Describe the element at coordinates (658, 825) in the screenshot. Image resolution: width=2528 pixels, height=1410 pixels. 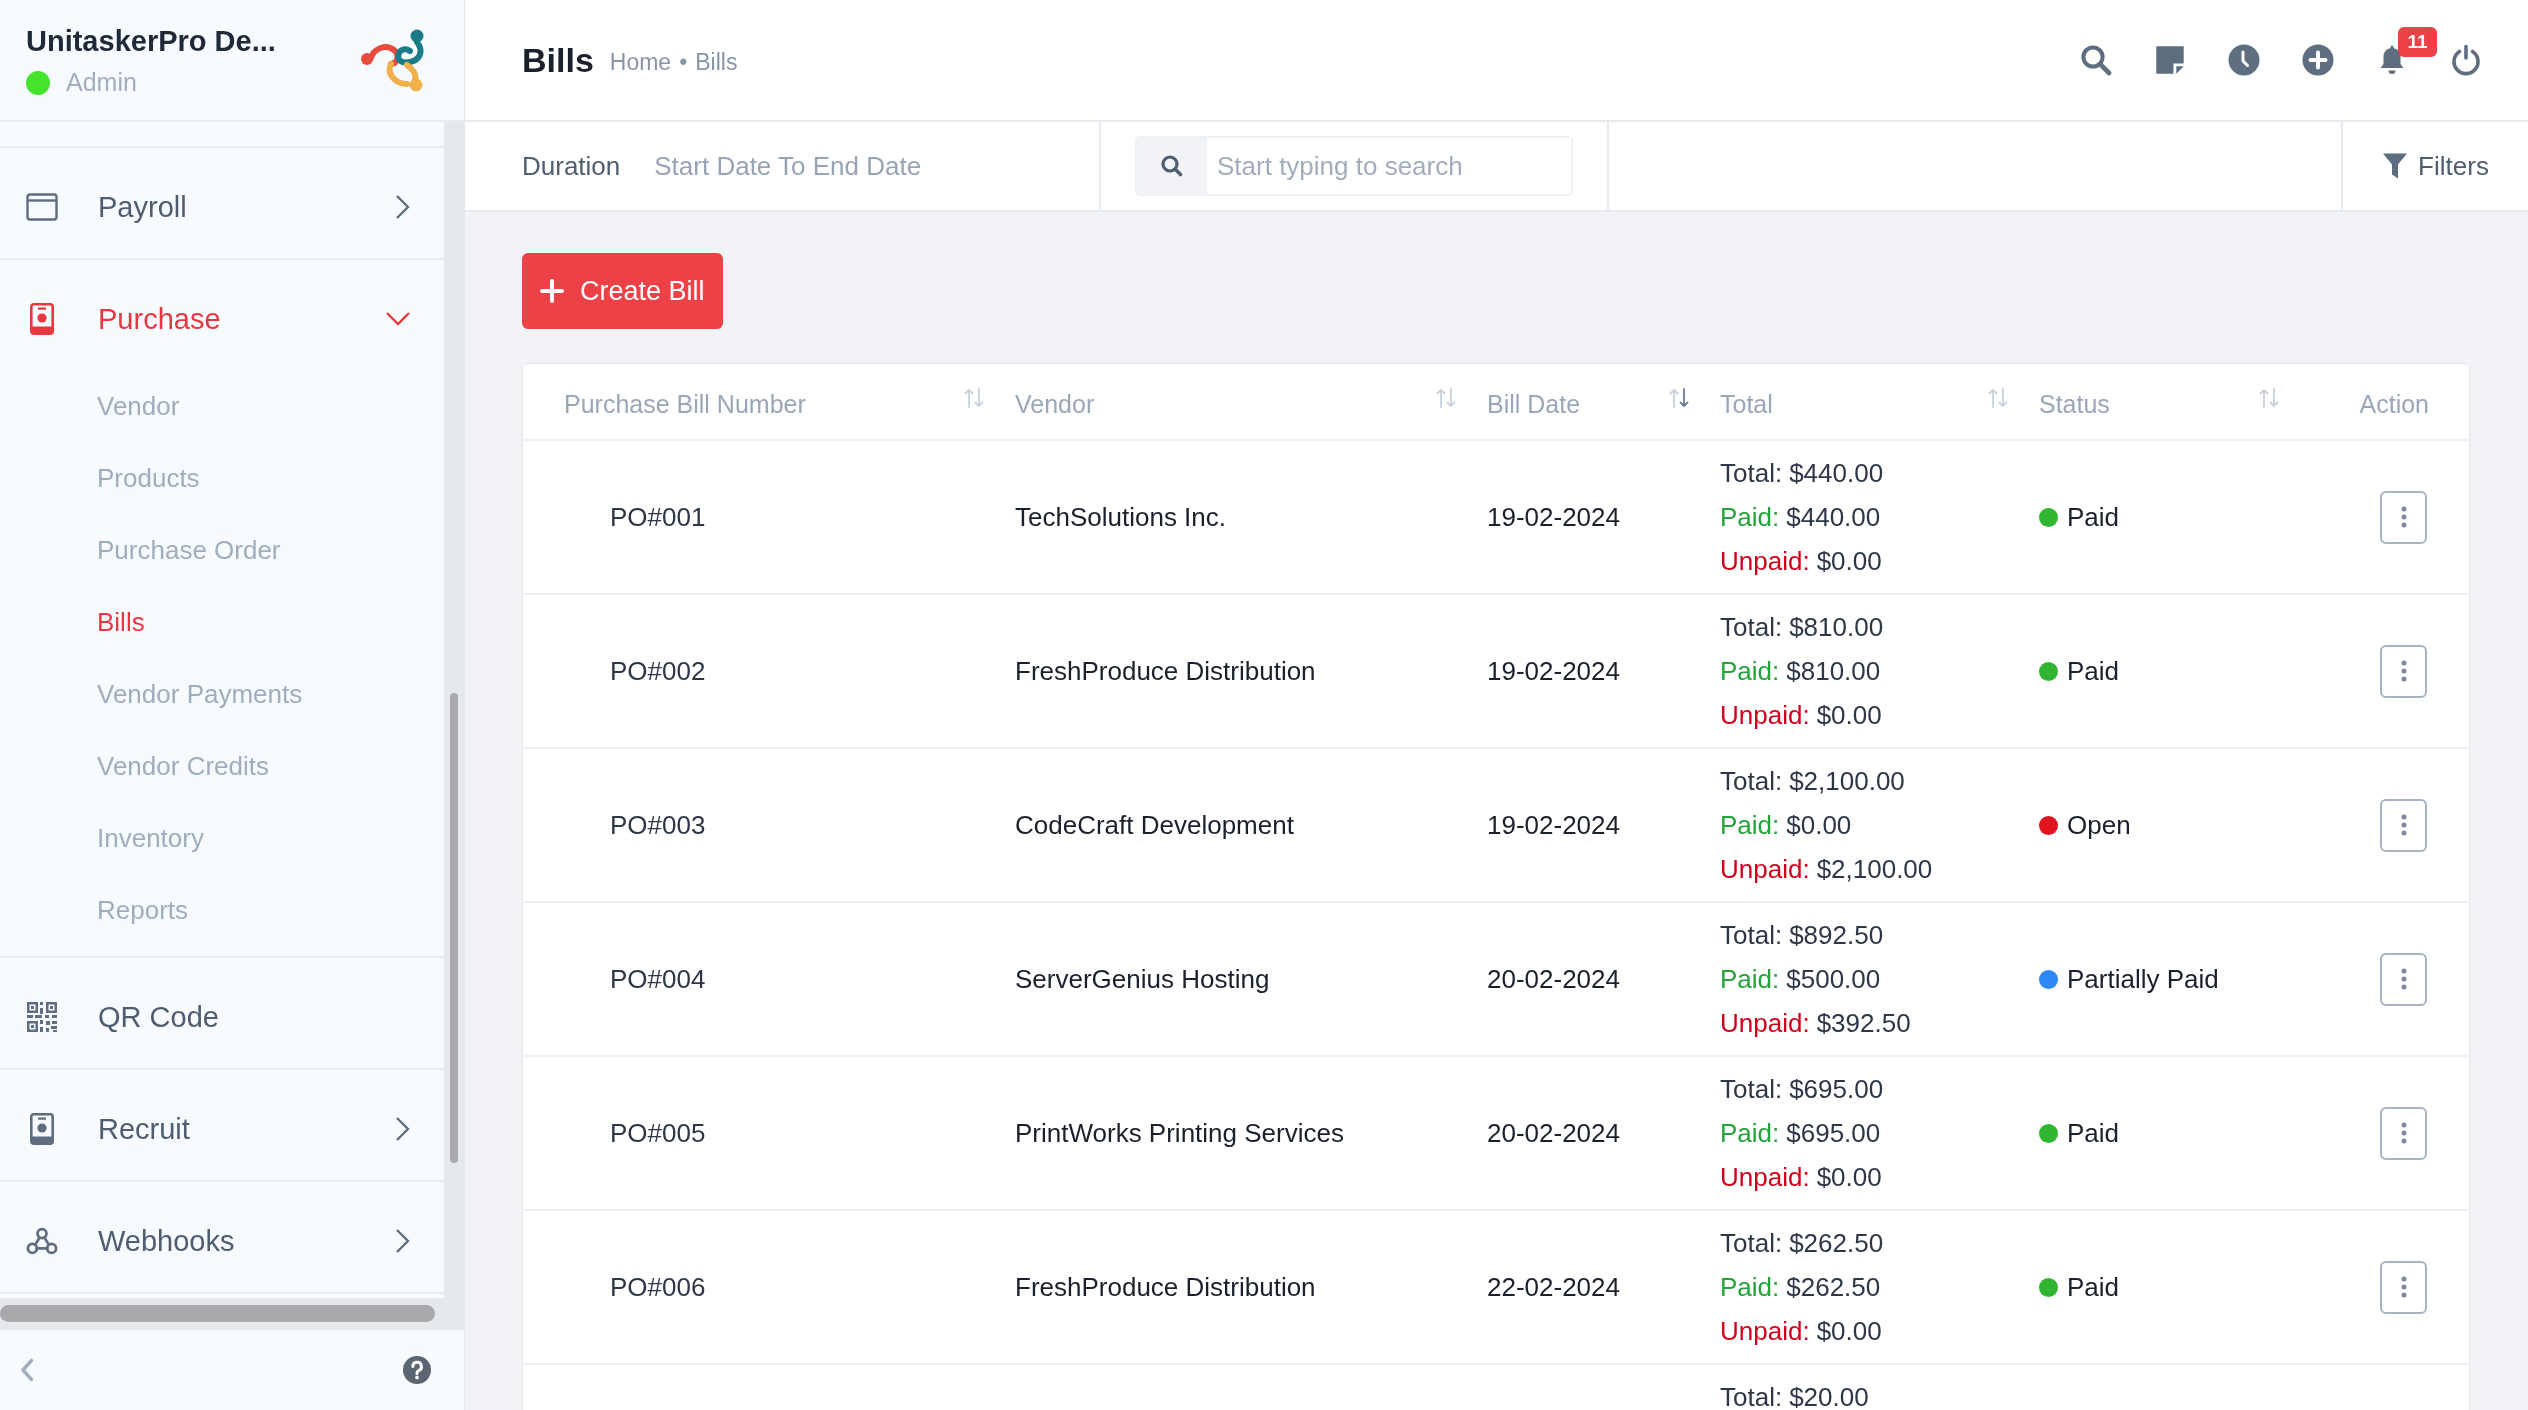
I see `bill-number: PO#003` at that location.